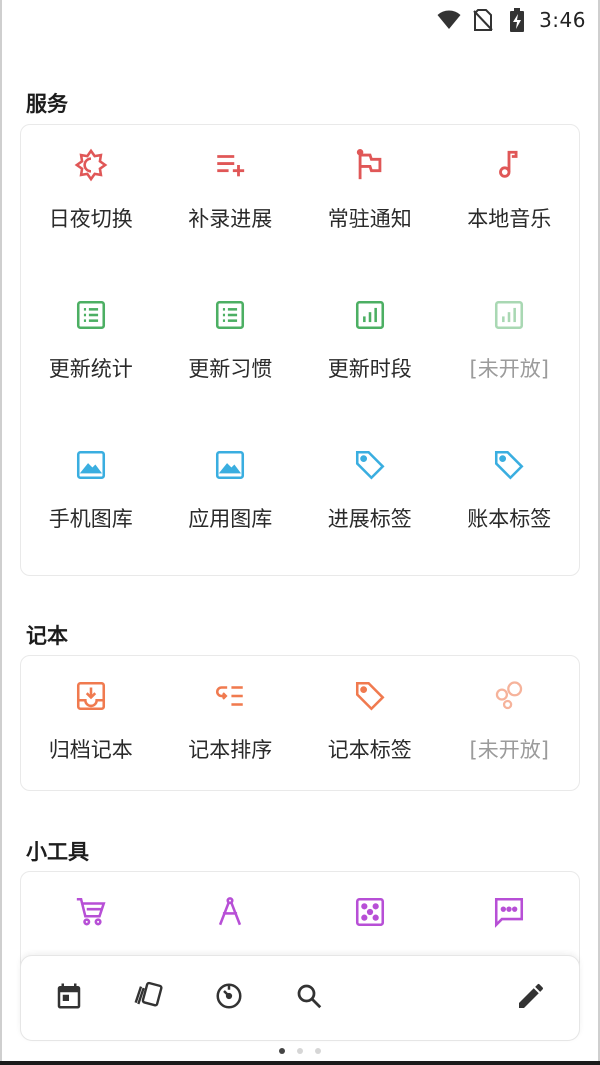 The height and width of the screenshot is (1065, 600). Describe the element at coordinates (230, 369) in the screenshot. I see `tile-label: 更新习惯` at that location.